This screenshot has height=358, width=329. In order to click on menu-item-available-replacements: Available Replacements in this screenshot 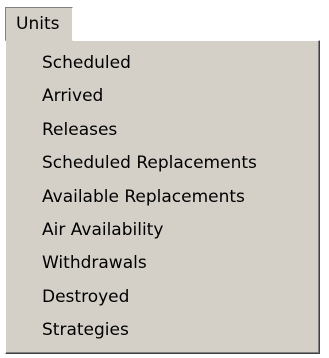, I will do `click(162, 197)`.